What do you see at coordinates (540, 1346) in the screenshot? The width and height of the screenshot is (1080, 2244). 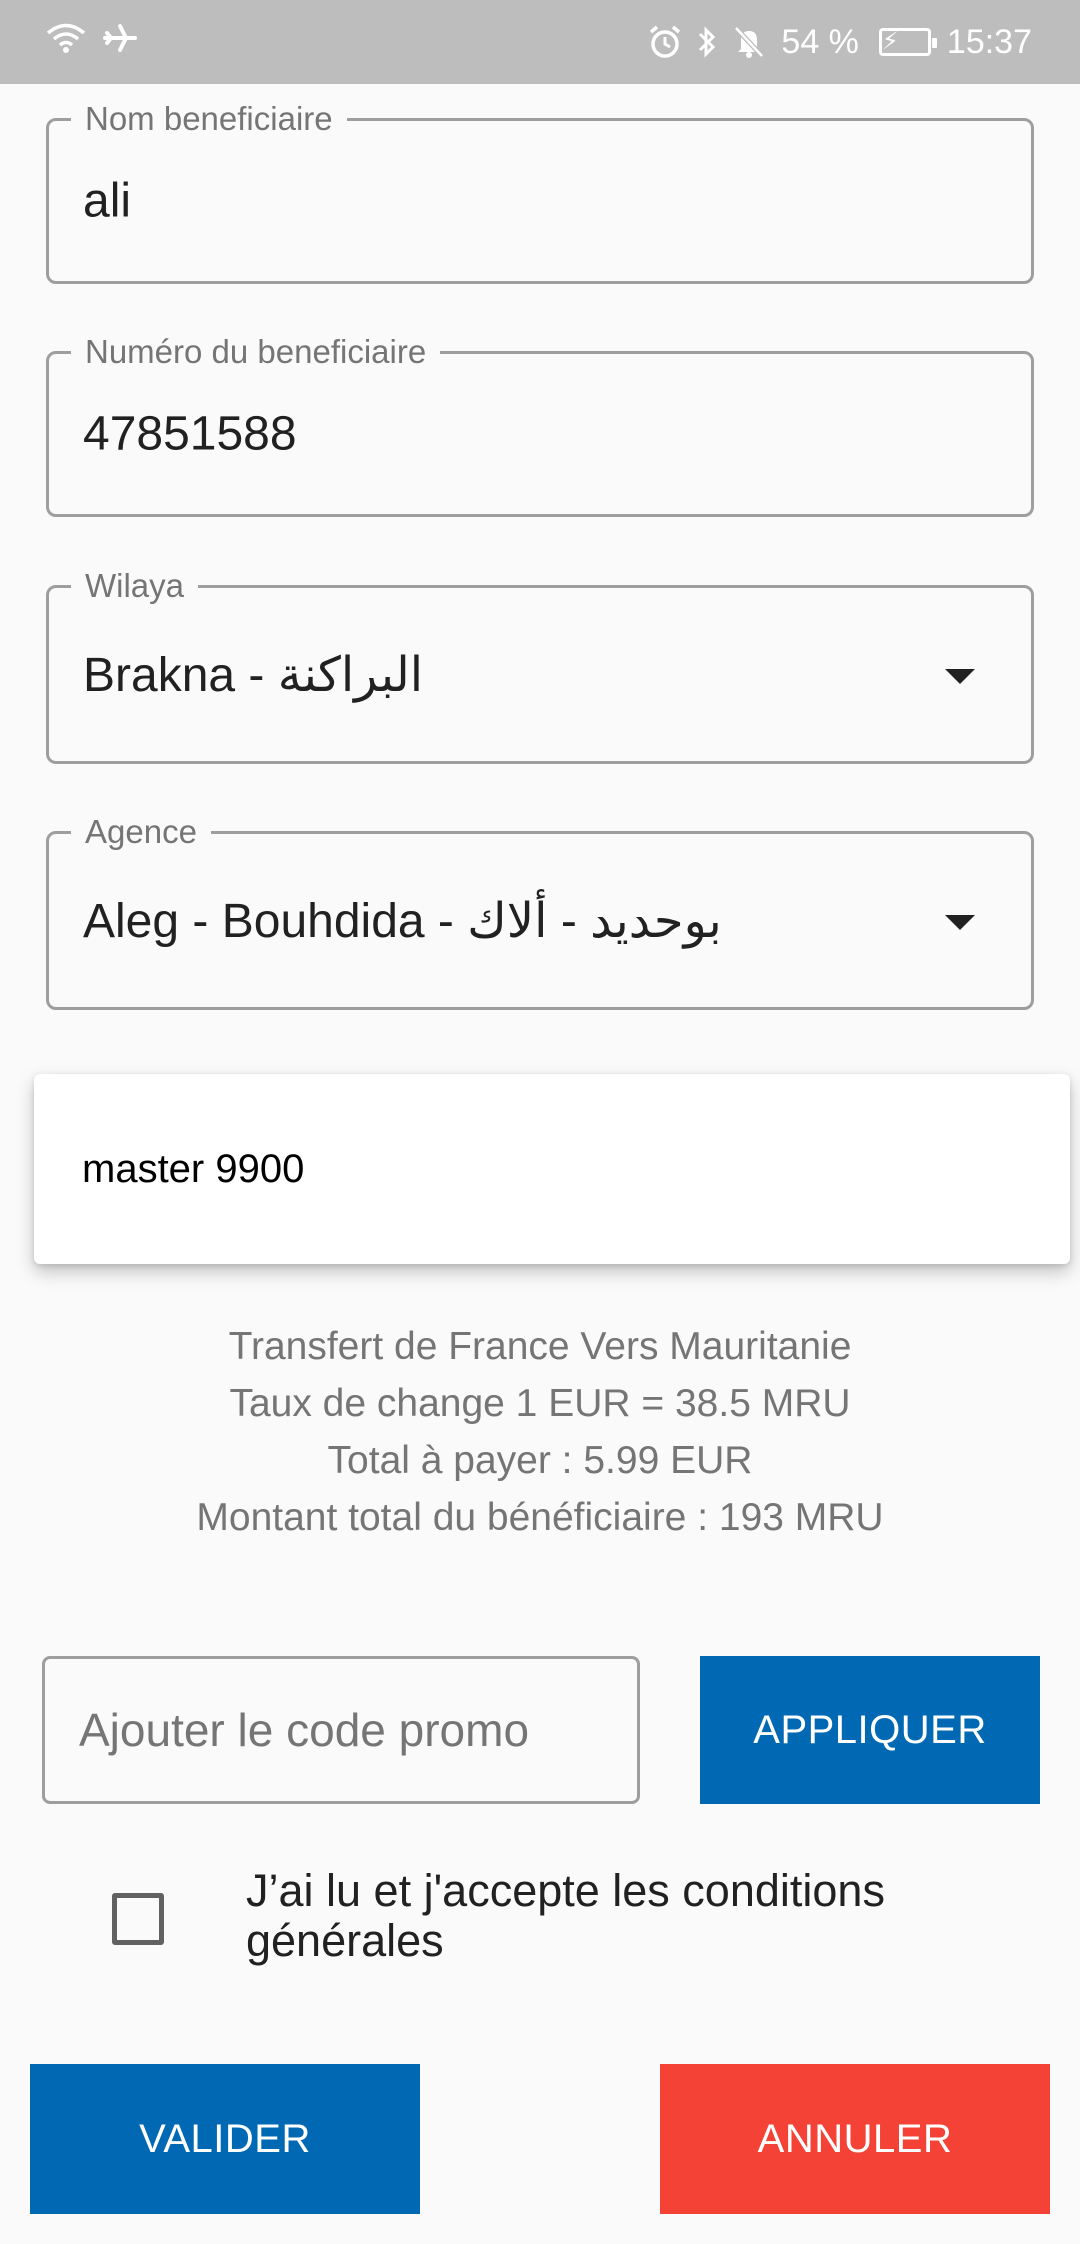 I see `transfer-direction-text: Transfert de France Vers Mauritanie` at bounding box center [540, 1346].